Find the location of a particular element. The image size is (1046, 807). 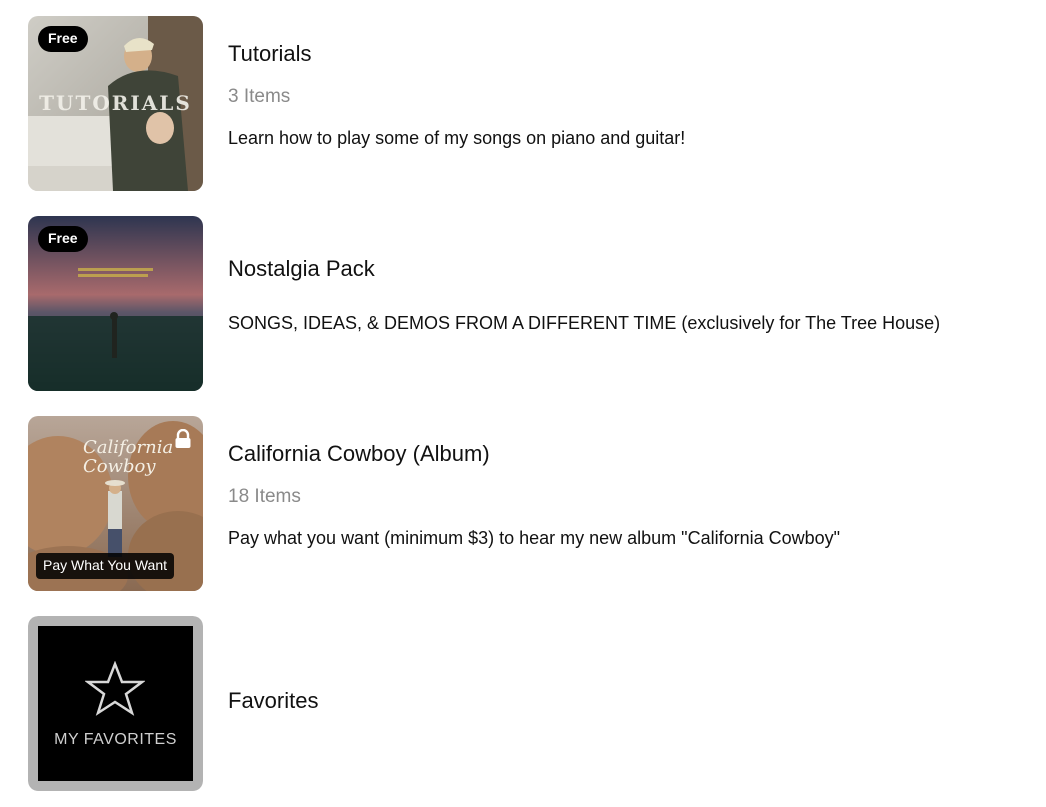

tutorials-thumb-text: TUTORIALS is located at coordinates (115, 103).